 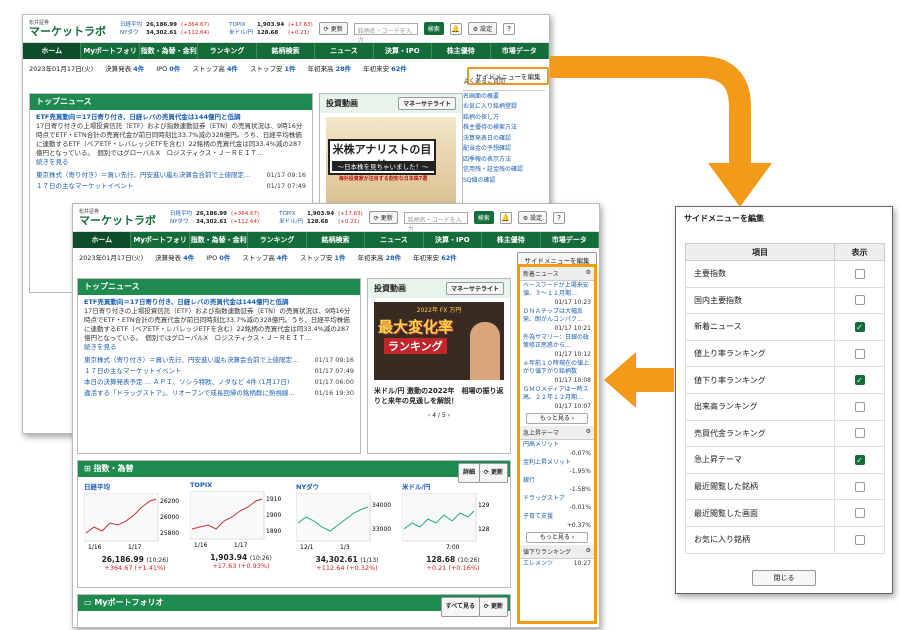 I want to click on faq-item: 銘柄の探し方, so click(x=504, y=118).